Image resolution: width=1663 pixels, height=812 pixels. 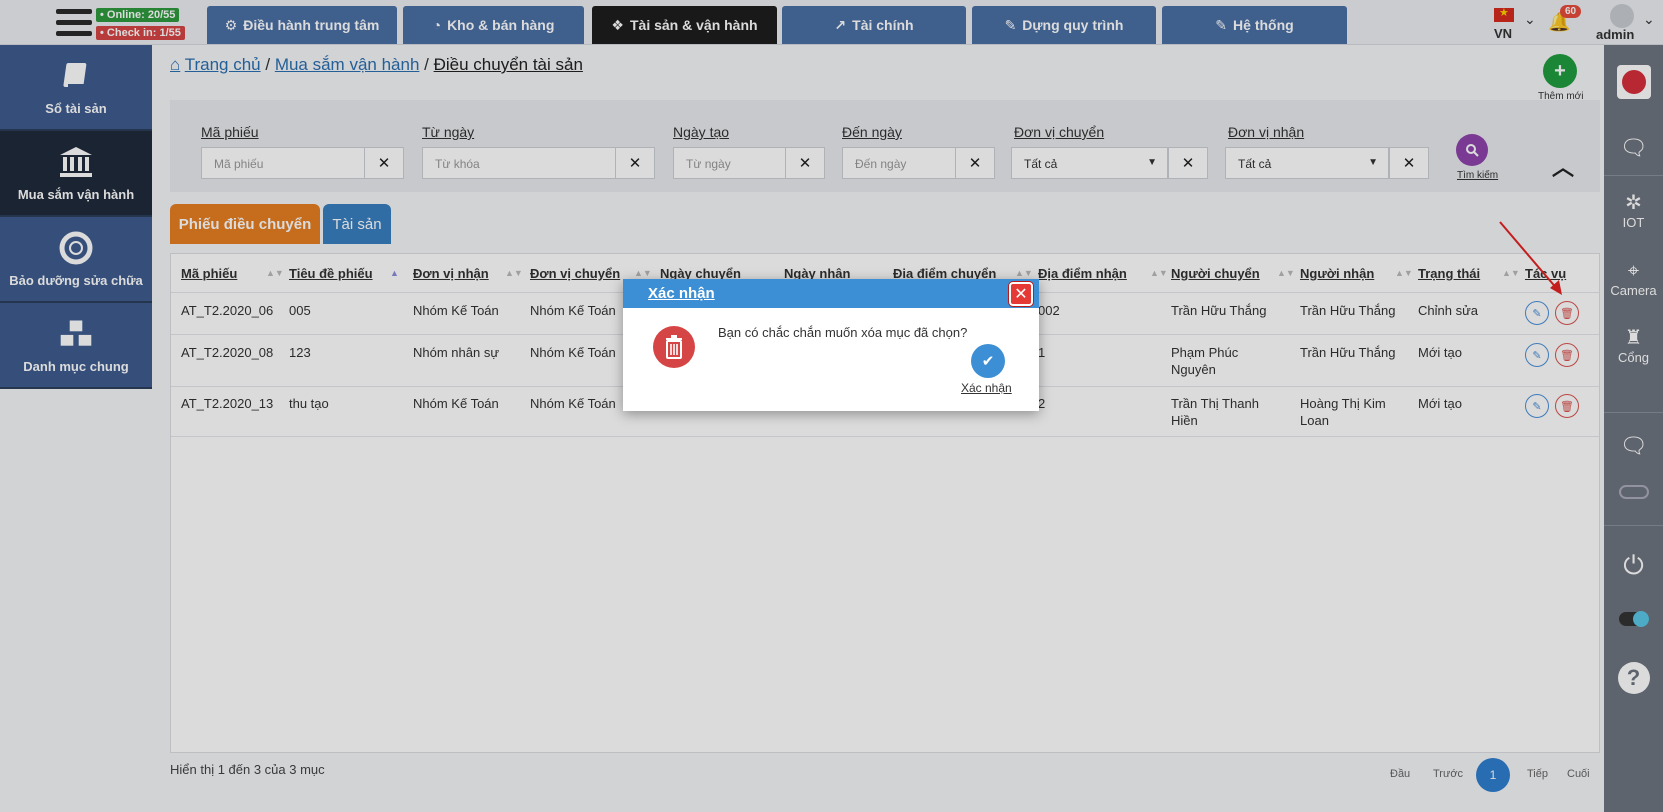 What do you see at coordinates (843, 332) in the screenshot?
I see `dialog-message: Bạn có chắc chắn muốn xóa mục đã chọn?` at bounding box center [843, 332].